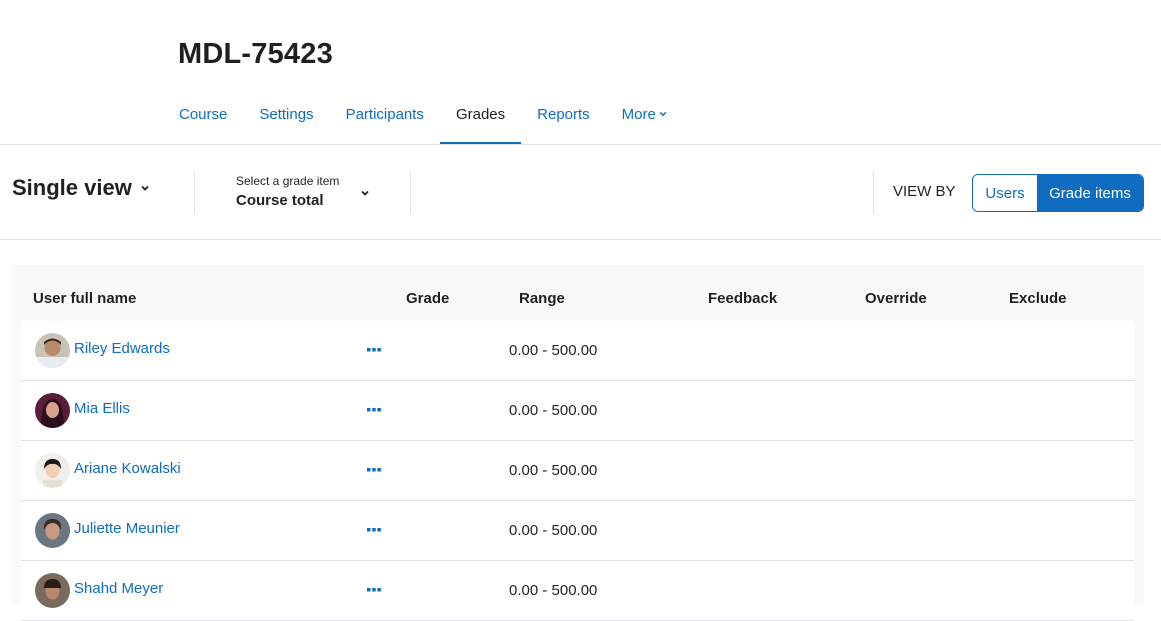 The width and height of the screenshot is (1161, 621). What do you see at coordinates (1005, 193) in the screenshot?
I see `view-by-users-button: Users` at bounding box center [1005, 193].